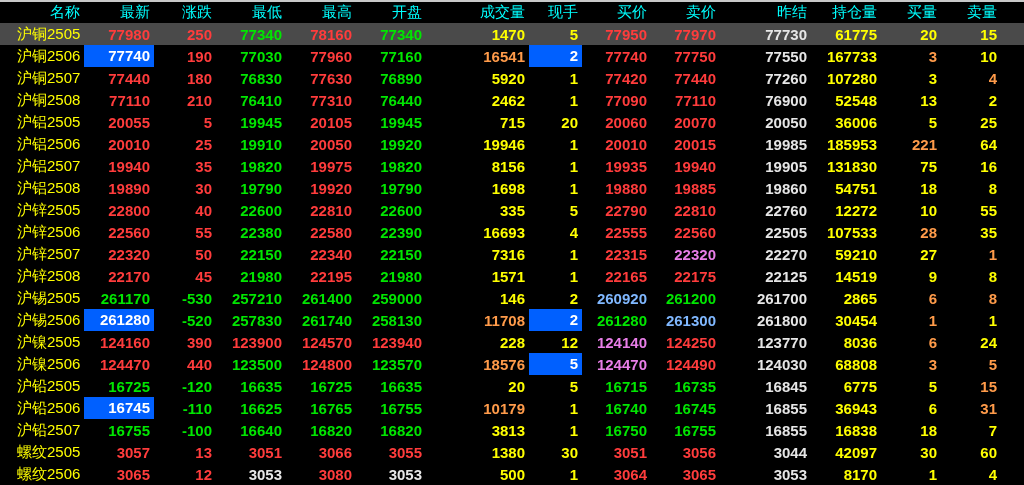  Describe the element at coordinates (786, 122) in the screenshot. I see `table-cell: 20050` at that location.